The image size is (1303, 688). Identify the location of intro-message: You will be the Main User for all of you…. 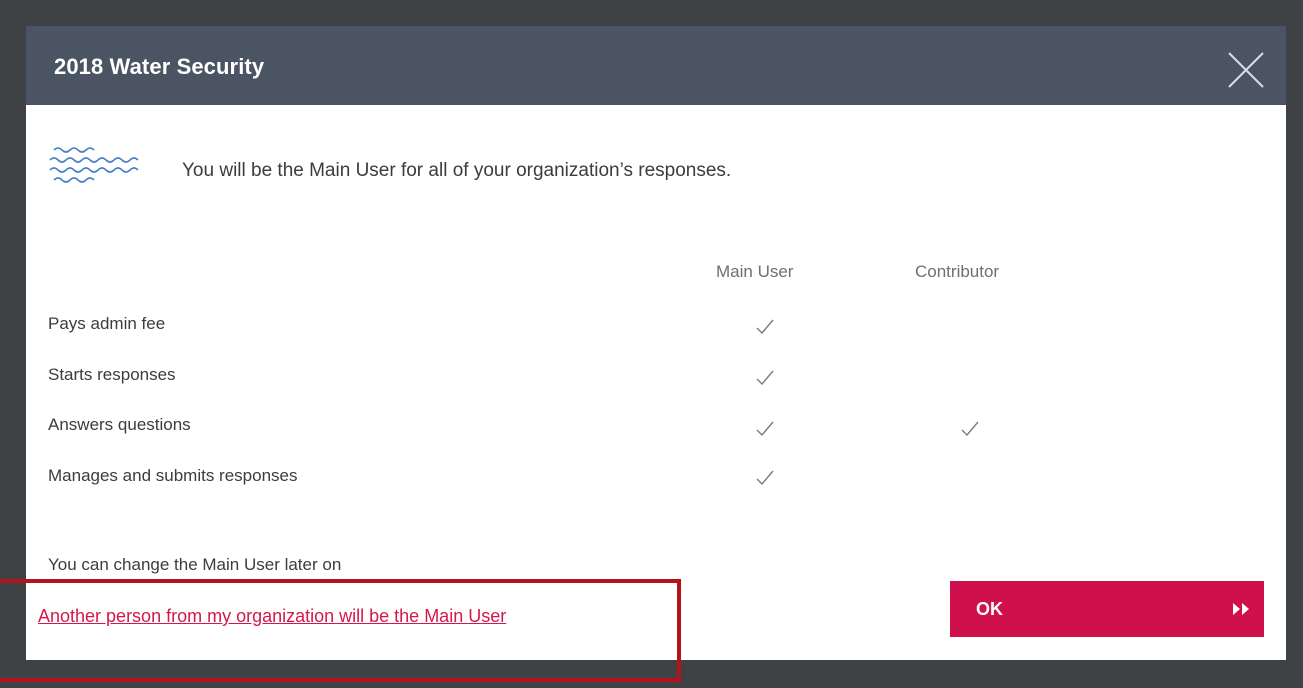
(457, 170).